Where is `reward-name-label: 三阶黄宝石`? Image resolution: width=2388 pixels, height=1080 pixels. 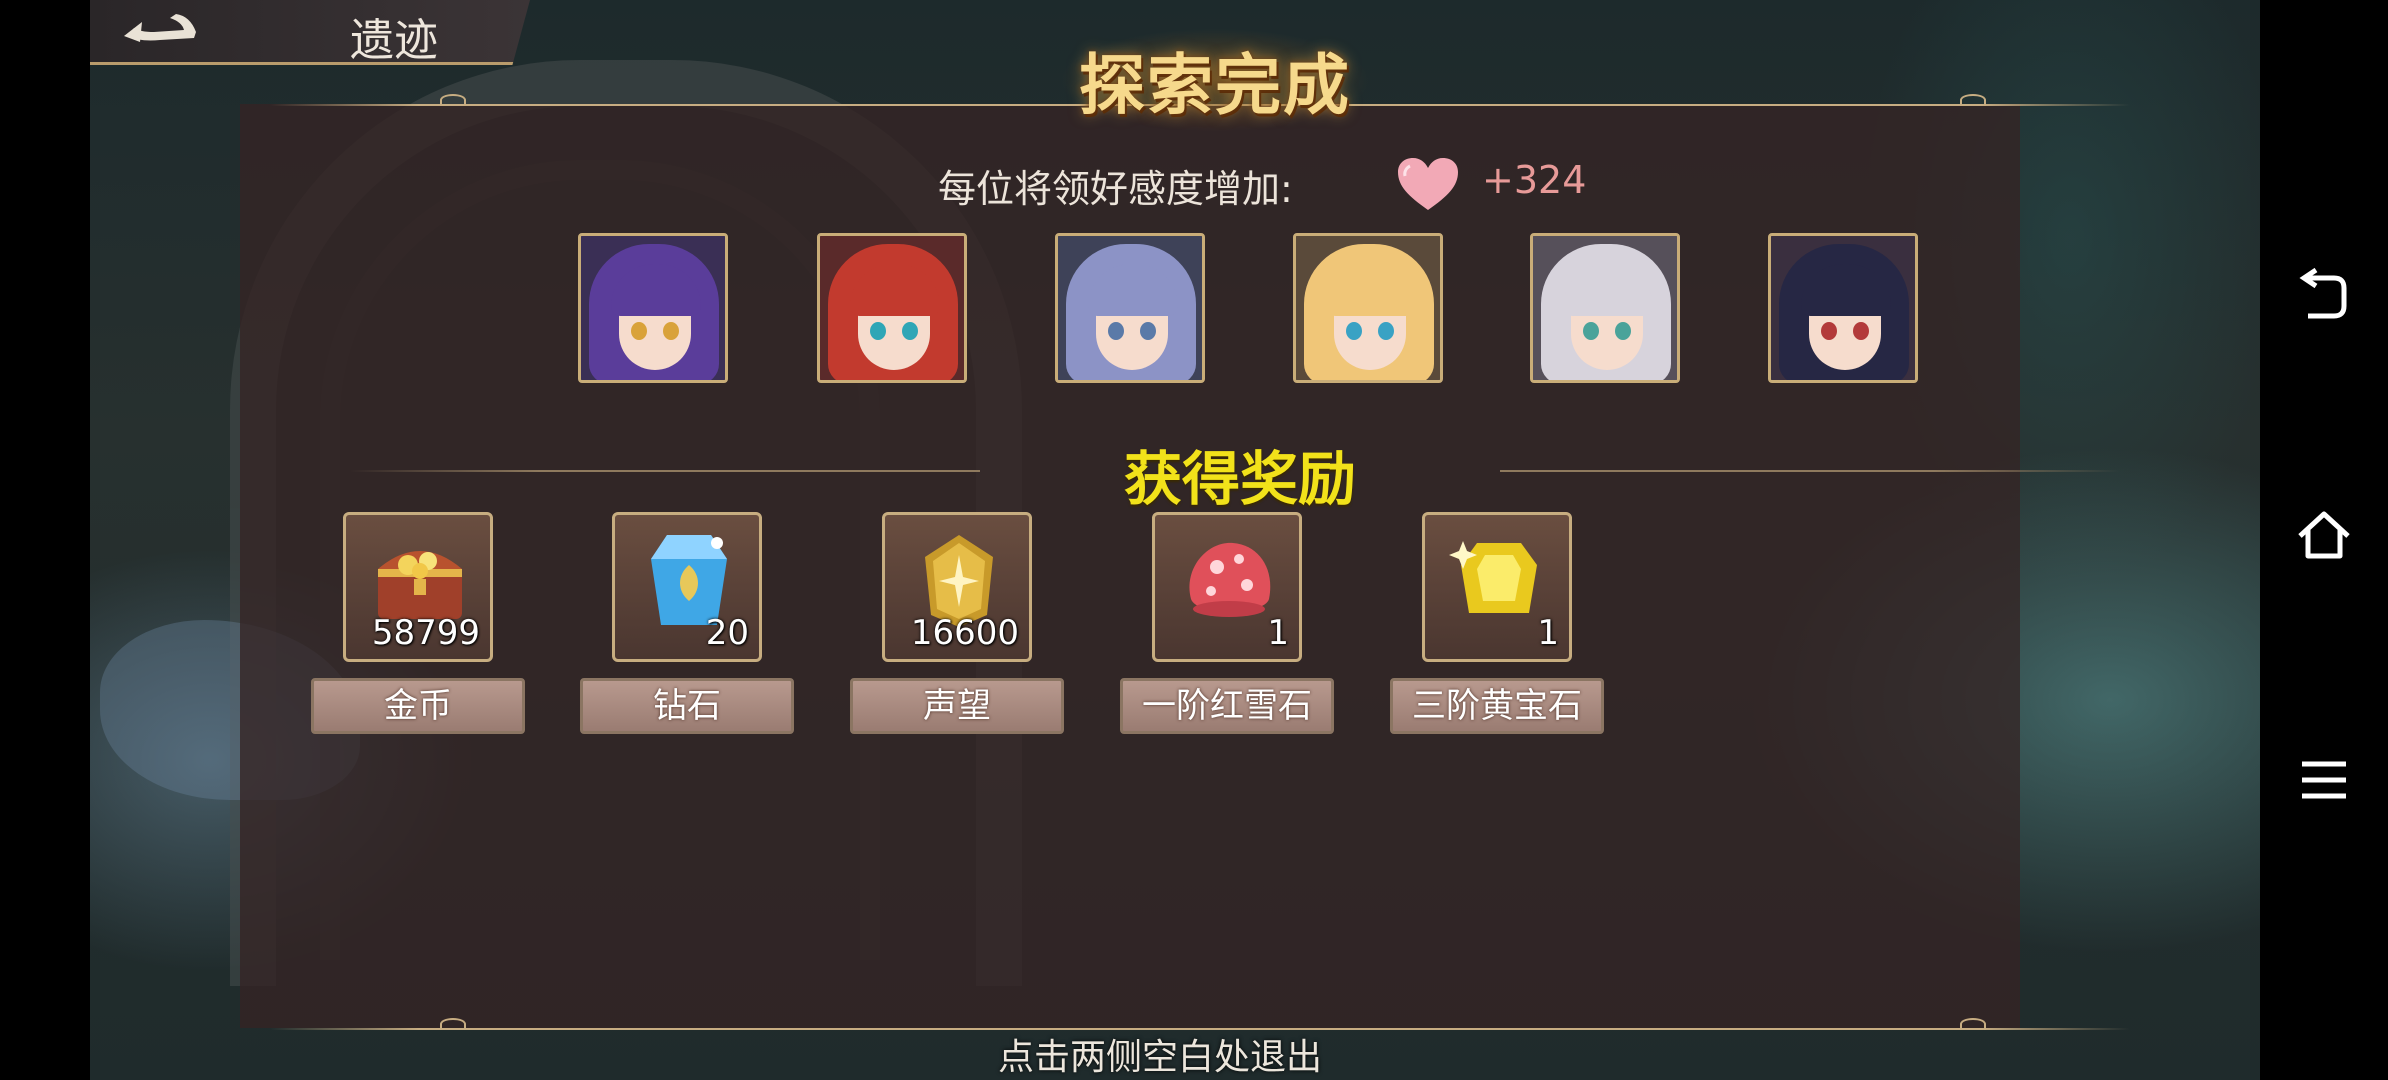 reward-name-label: 三阶黄宝石 is located at coordinates (1497, 706).